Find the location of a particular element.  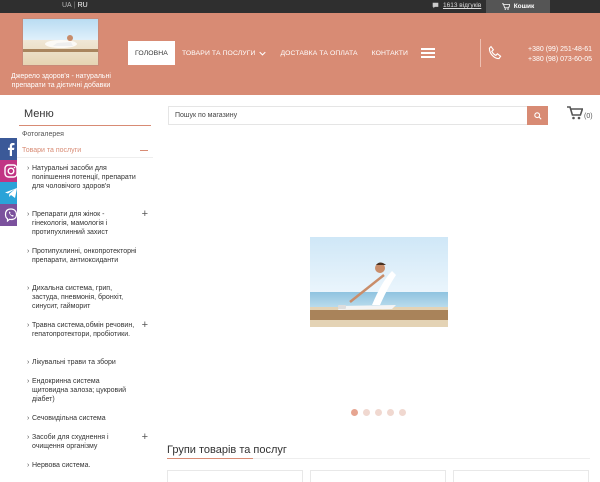

phone-1: +380 (99) 251-48-61 is located at coordinates (560, 50).